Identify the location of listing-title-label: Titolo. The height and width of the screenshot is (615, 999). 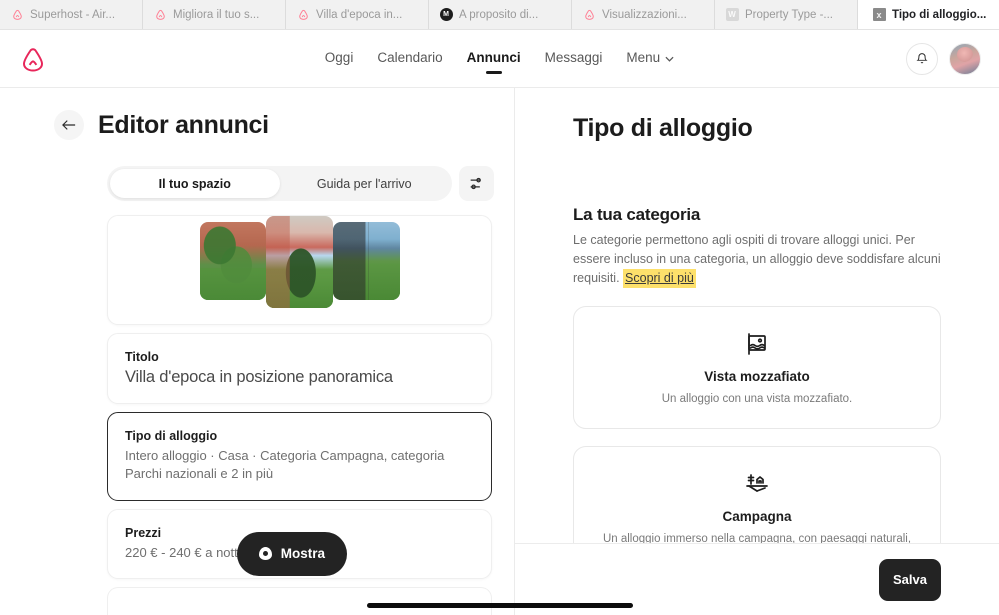
(142, 357).